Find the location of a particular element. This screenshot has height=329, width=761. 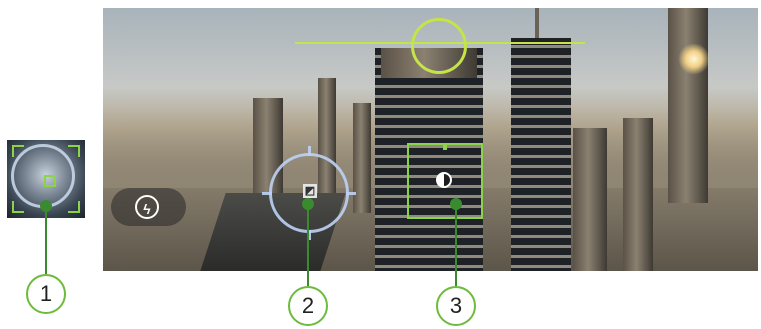

callout-2-number: 2 is located at coordinates (308, 305).